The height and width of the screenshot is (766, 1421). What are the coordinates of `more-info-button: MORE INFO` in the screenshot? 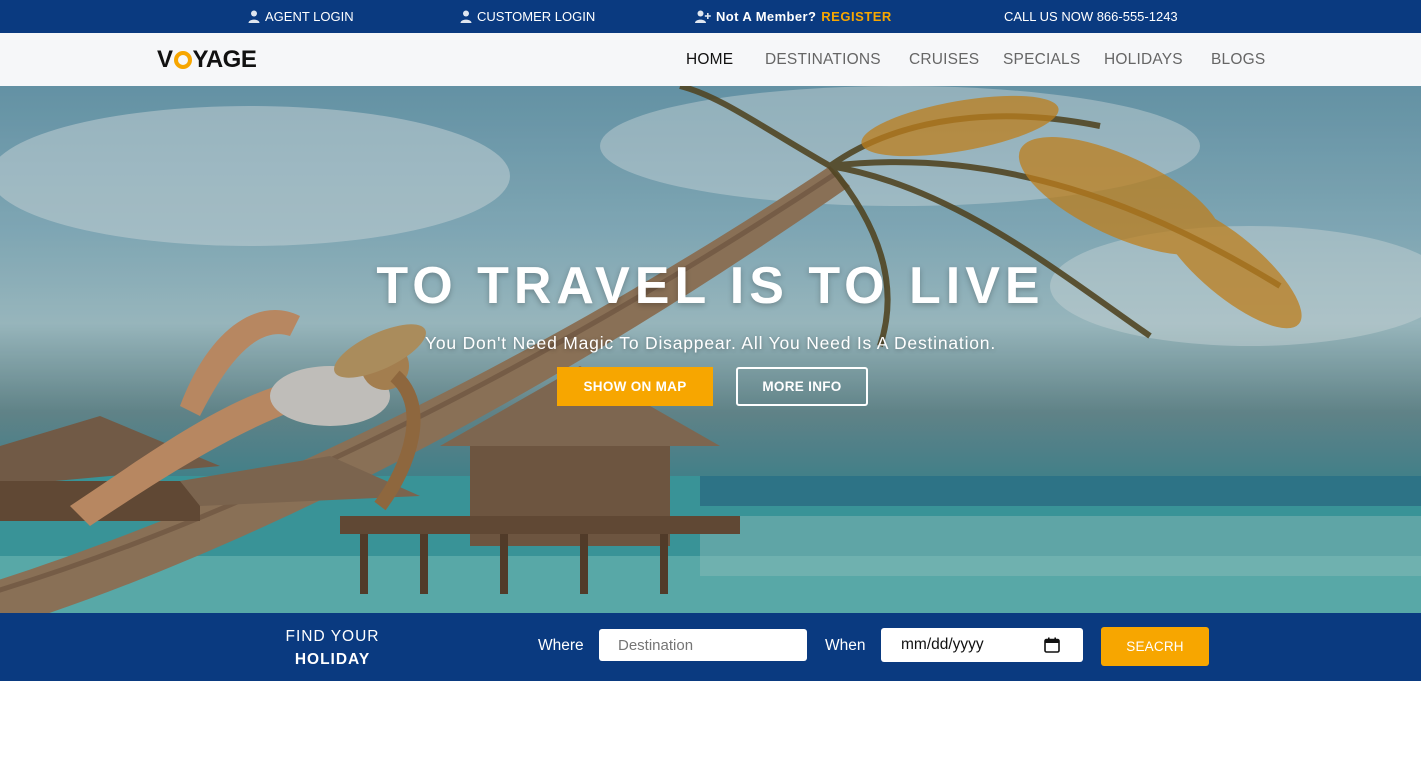 It's located at (802, 386).